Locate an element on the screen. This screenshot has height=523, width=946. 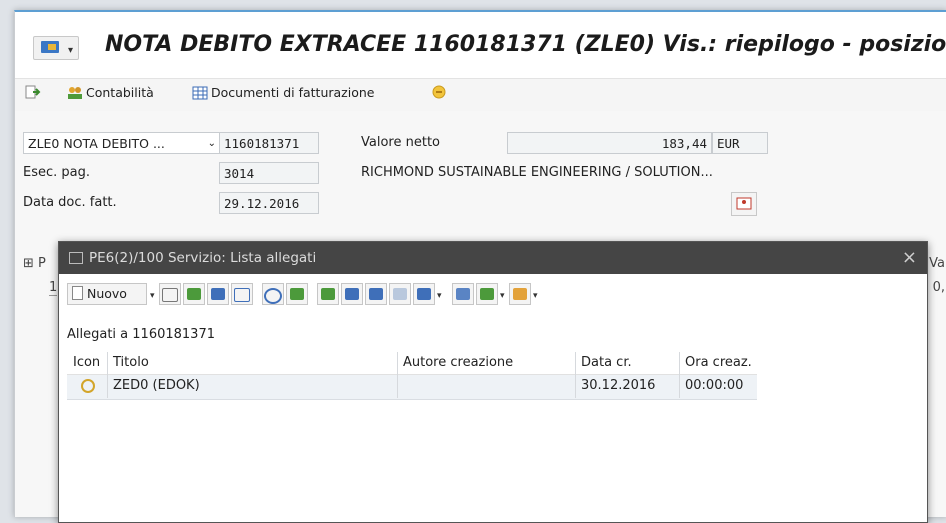
magnifier-icon is located at coordinates (297, 294).